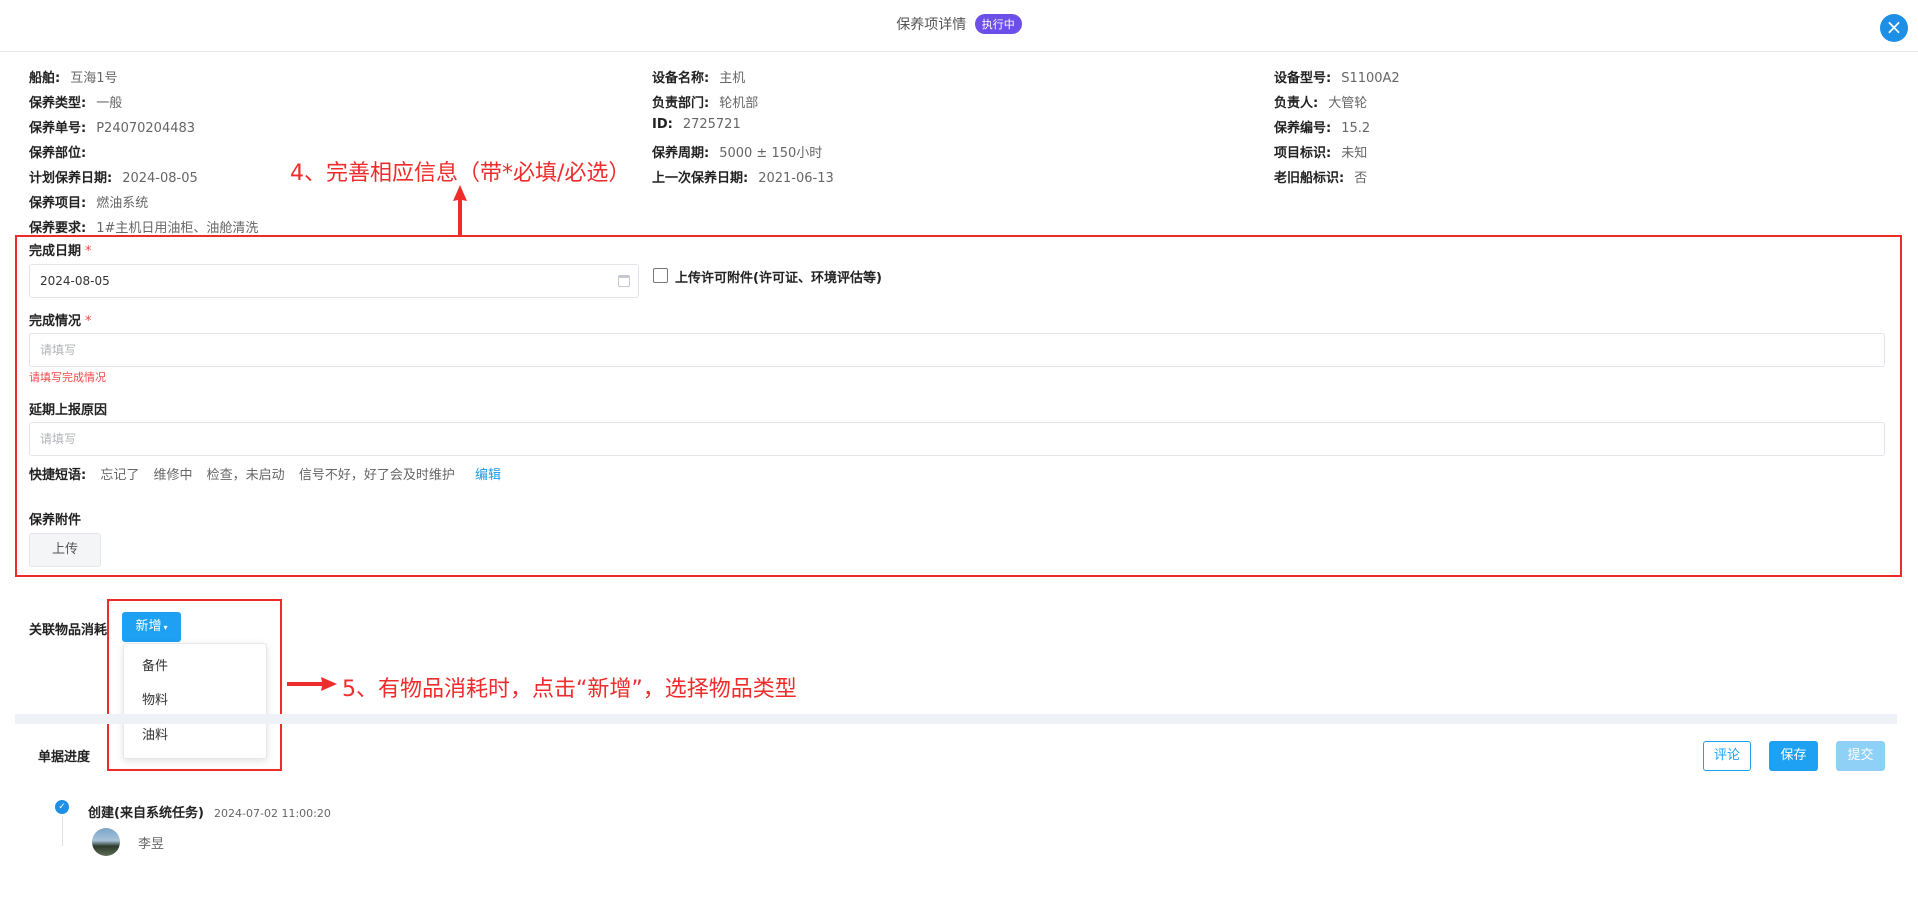 The image size is (1918, 910). What do you see at coordinates (1361, 178) in the screenshot?
I see `info-value: 否` at bounding box center [1361, 178].